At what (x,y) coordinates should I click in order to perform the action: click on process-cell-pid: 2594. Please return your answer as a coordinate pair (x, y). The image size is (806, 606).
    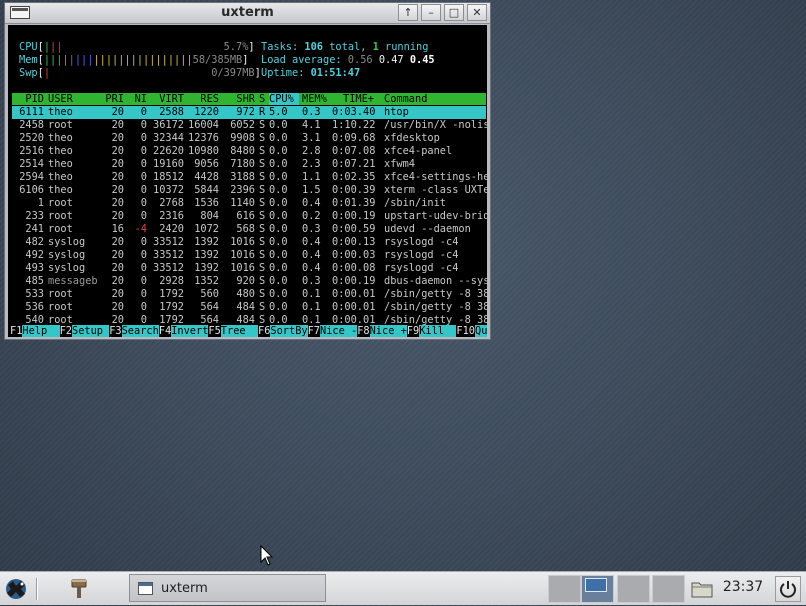
    Looking at the image, I should click on (31, 177).